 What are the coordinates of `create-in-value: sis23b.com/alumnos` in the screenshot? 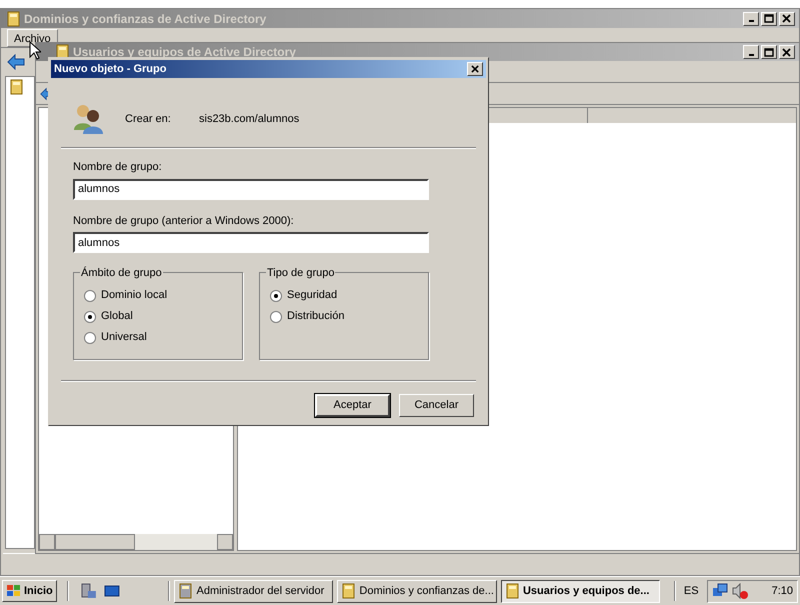 It's located at (249, 119).